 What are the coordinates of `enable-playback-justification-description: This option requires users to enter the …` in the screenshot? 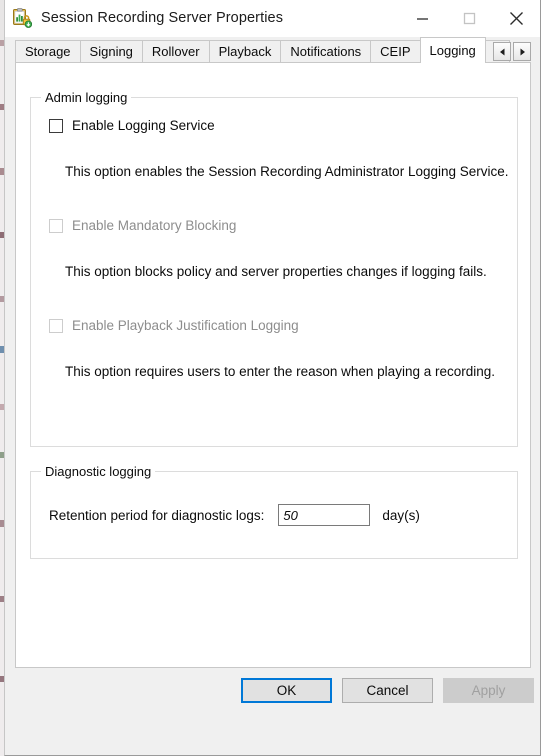 It's located at (280, 371).